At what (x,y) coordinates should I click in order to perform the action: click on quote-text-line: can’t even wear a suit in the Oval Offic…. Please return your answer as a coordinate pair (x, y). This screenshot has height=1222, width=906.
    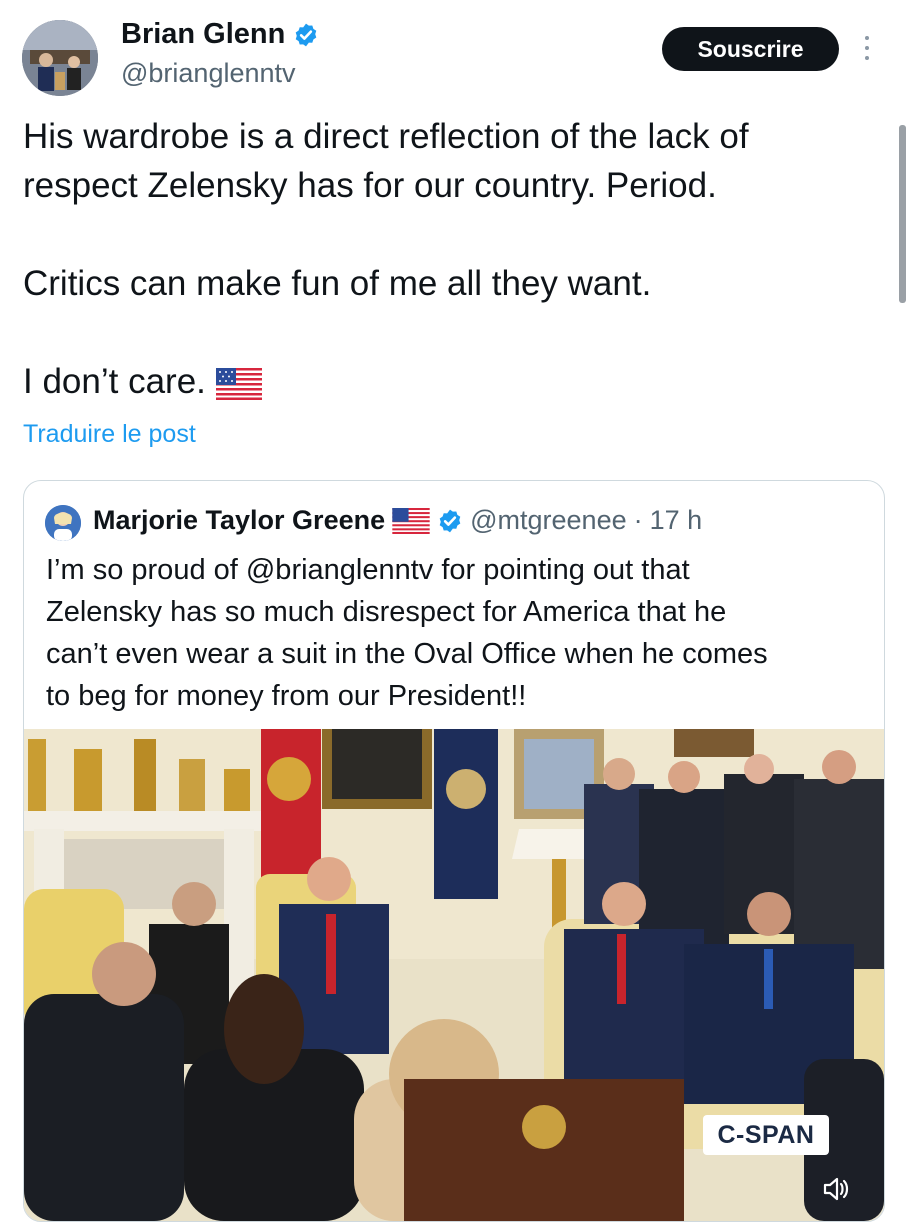
    Looking at the image, I should click on (407, 654).